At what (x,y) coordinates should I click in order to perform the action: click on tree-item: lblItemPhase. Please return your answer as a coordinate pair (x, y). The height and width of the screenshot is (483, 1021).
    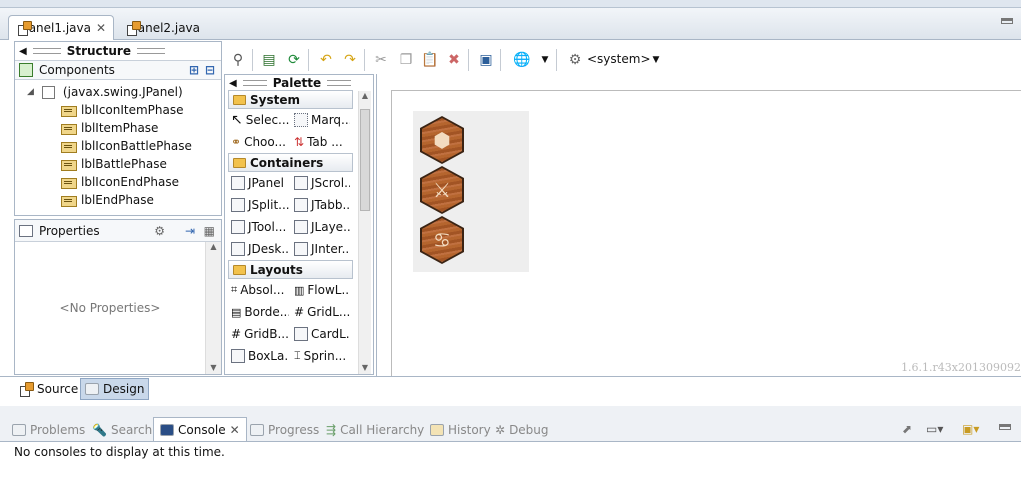
    Looking at the image, I should click on (109, 128).